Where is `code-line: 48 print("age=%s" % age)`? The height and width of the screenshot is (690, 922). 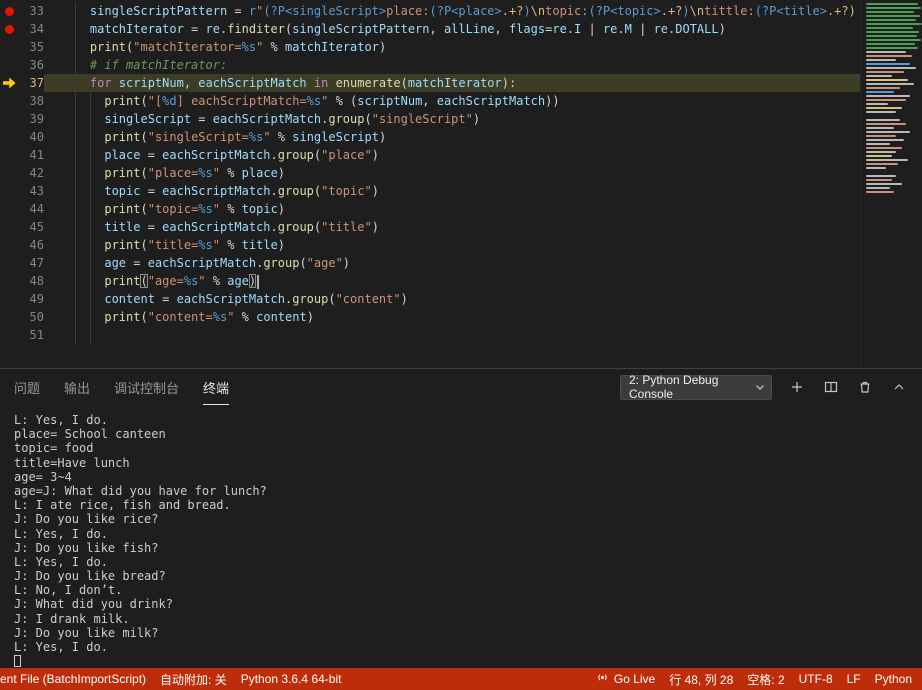 code-line: 48 print("age=%s" % age) is located at coordinates (430, 281).